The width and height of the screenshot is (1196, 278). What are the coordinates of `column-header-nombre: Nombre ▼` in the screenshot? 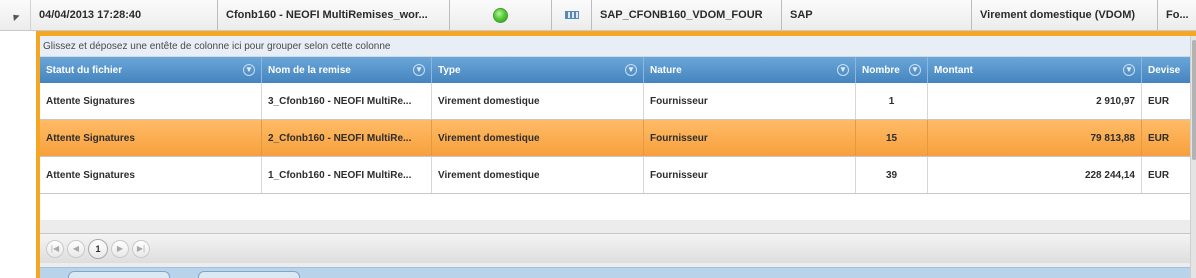 It's located at (892, 70).